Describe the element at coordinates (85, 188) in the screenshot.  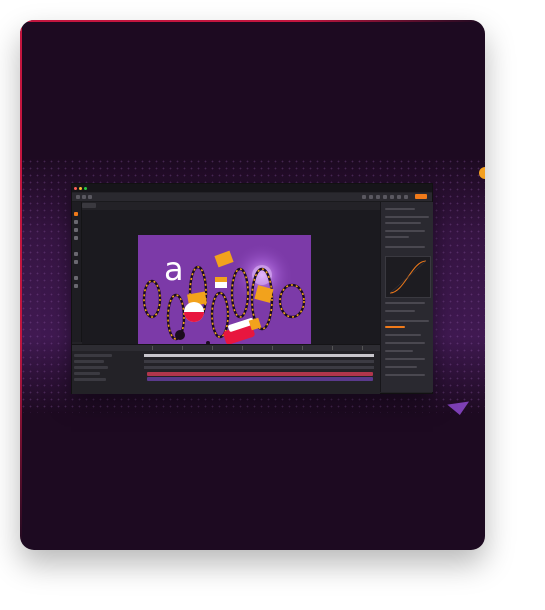
I see `maximize-dot-icon` at that location.